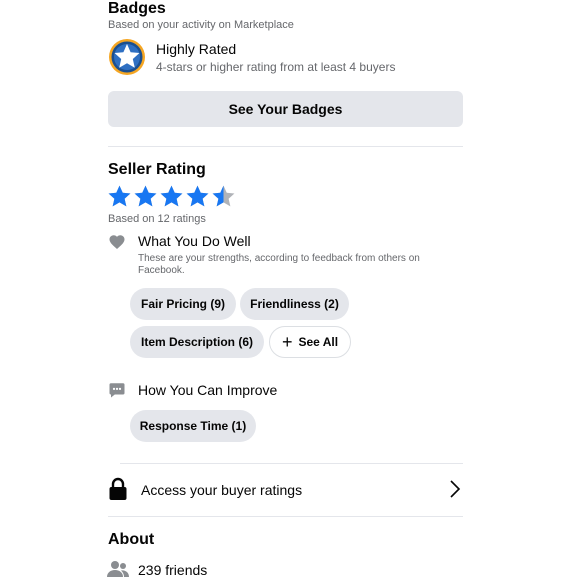  What do you see at coordinates (285, 109) in the screenshot?
I see `see-your-badges-button: See Your Badges` at bounding box center [285, 109].